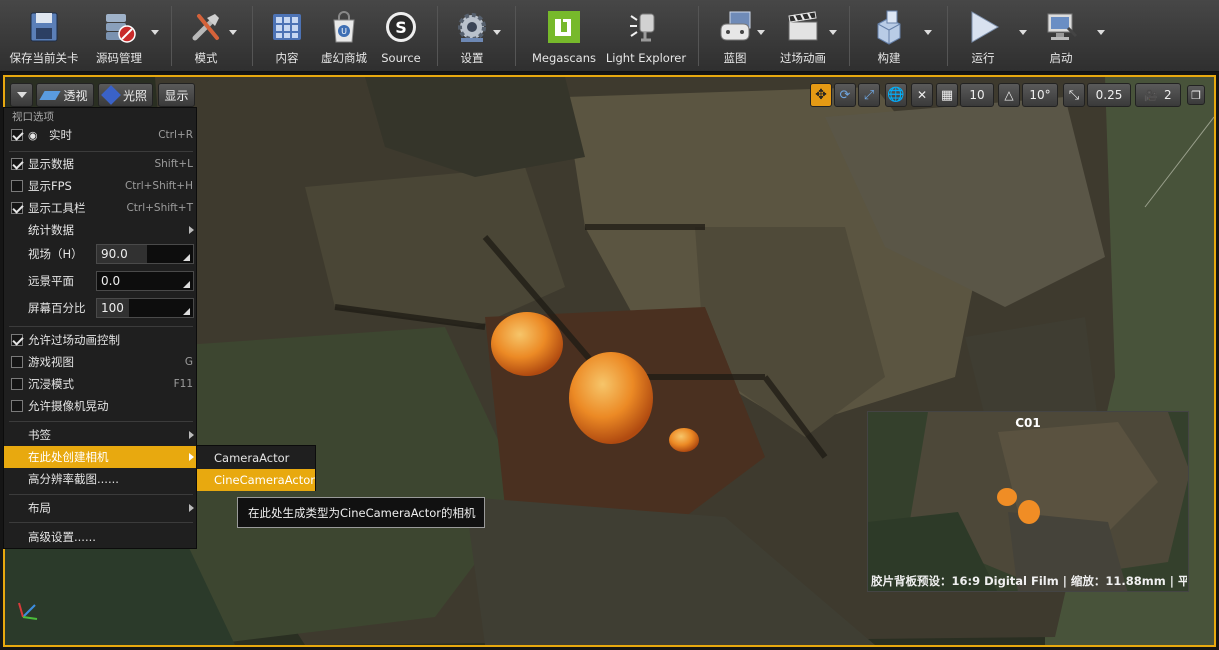  I want to click on modes-button: 模式, so click(206, 36).